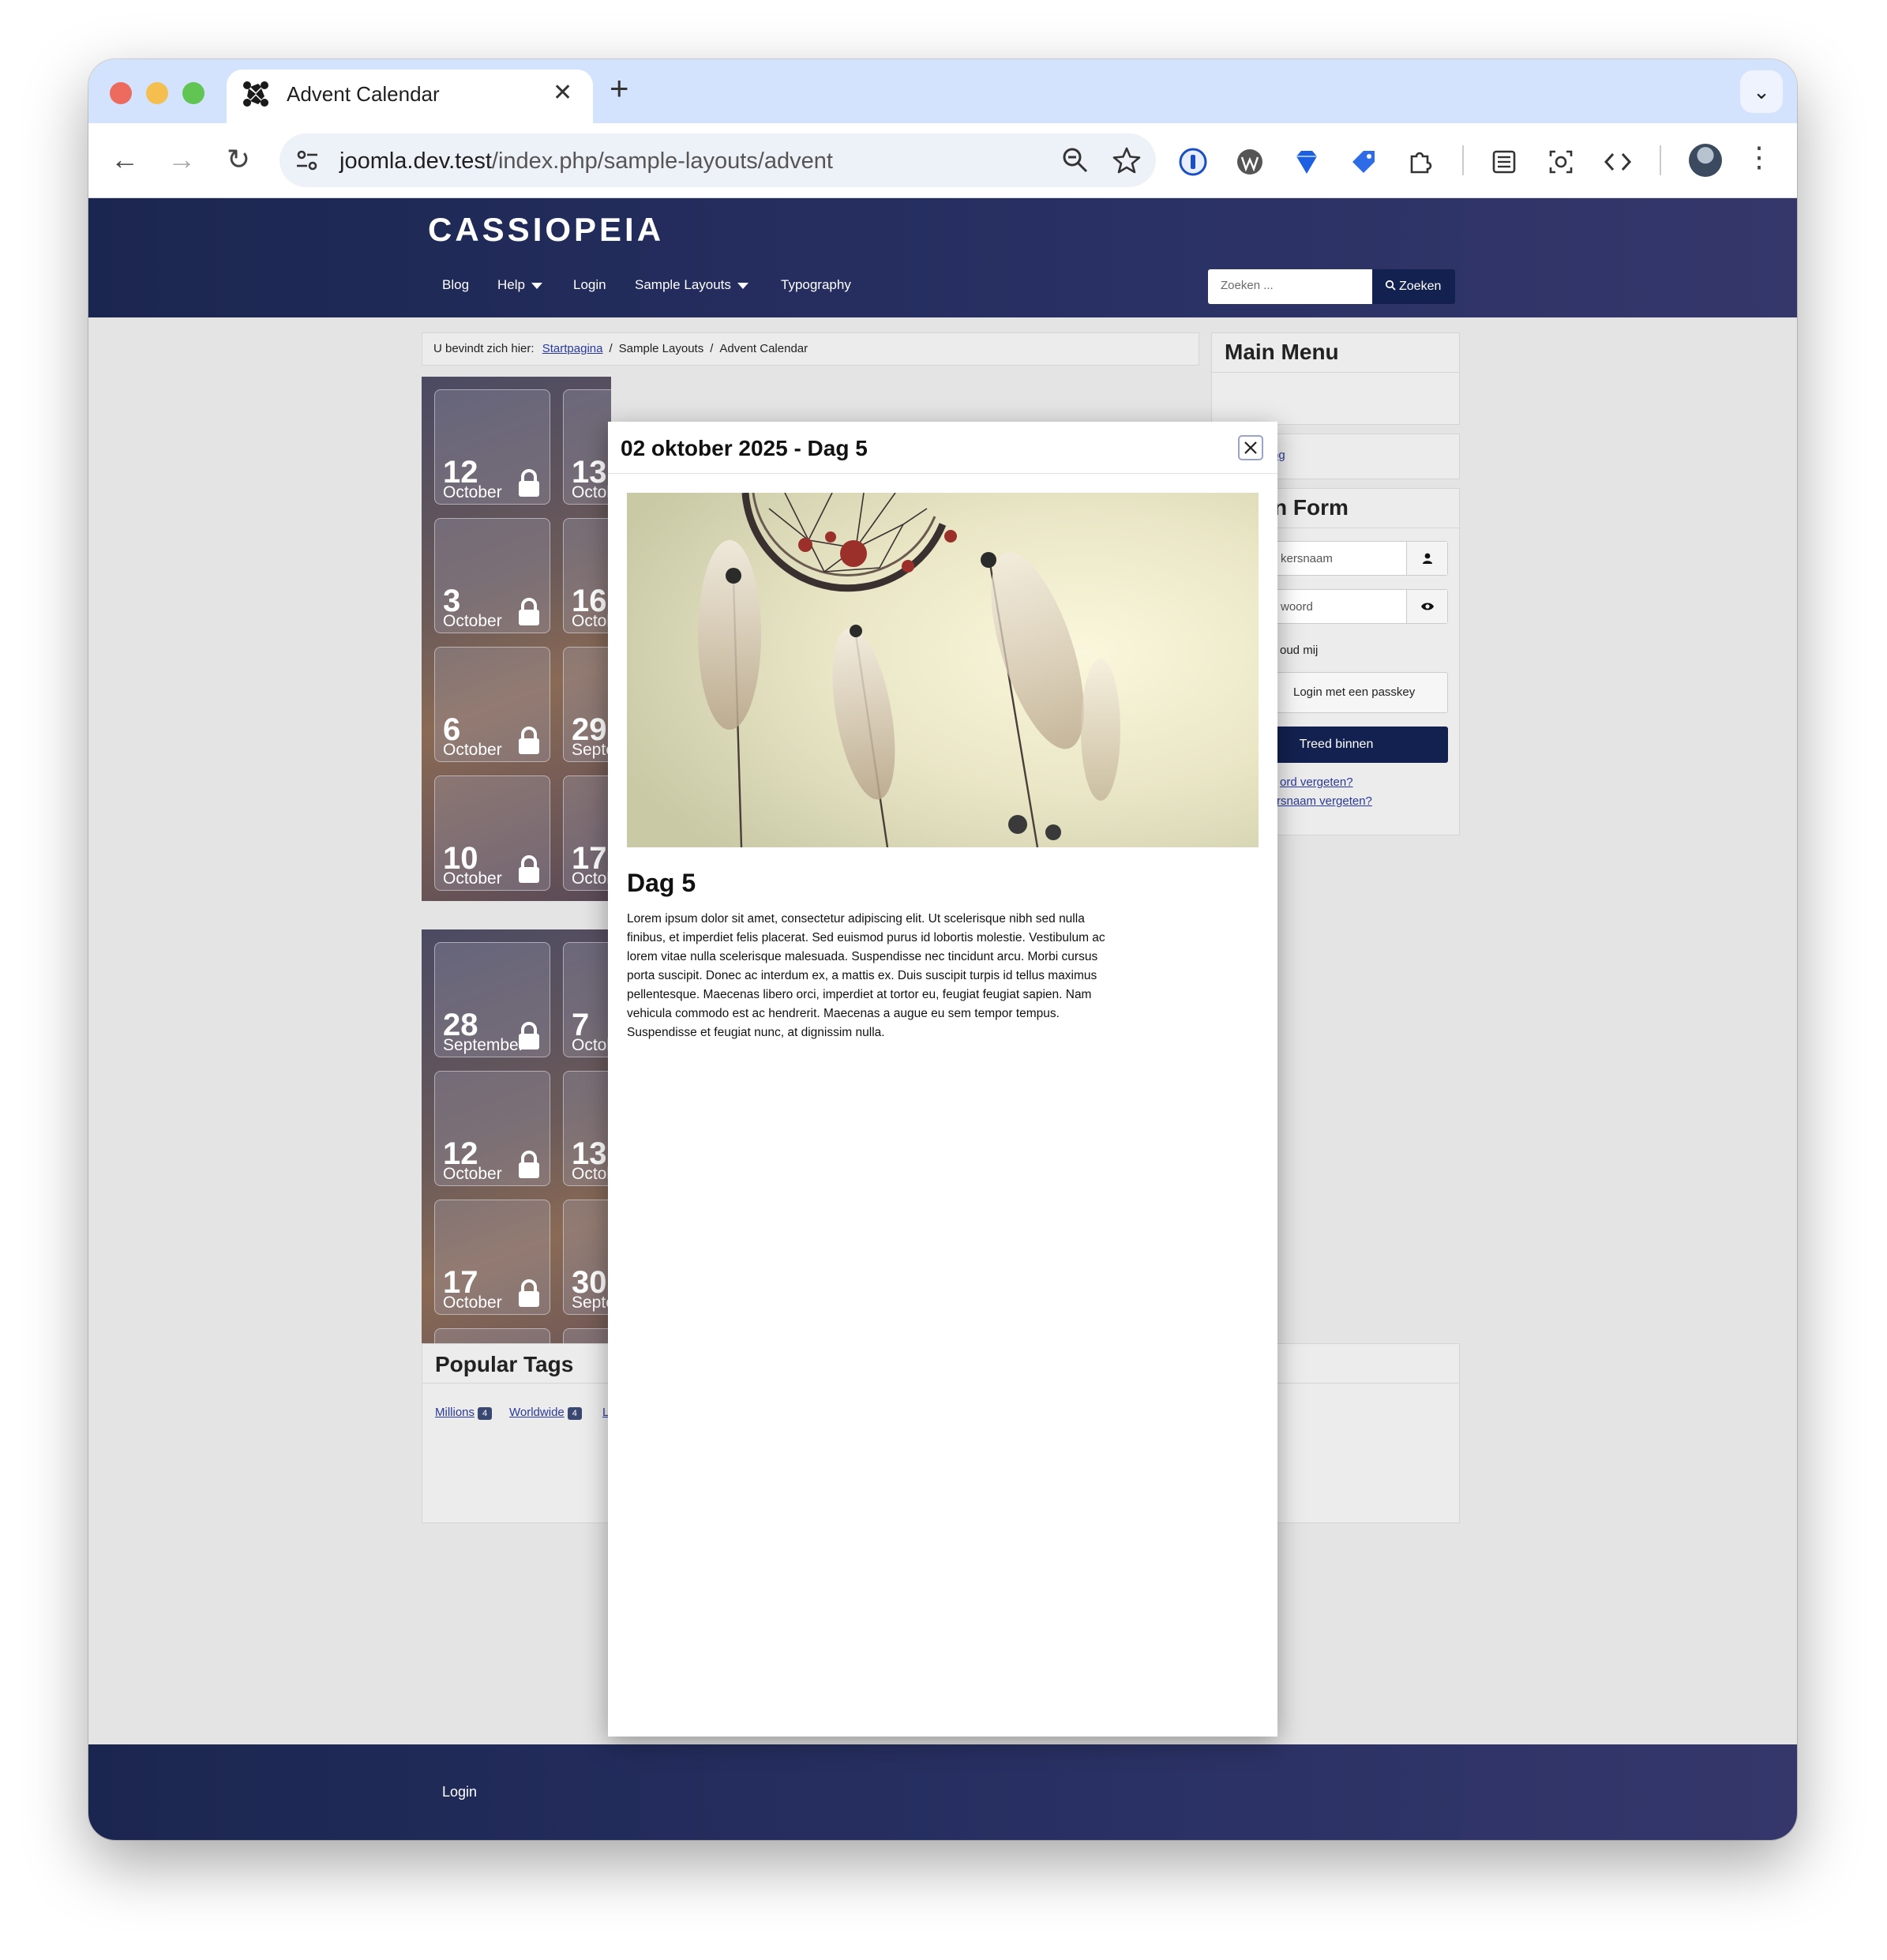 The width and height of the screenshot is (1887, 1960). I want to click on advent-door: 3 October, so click(492, 575).